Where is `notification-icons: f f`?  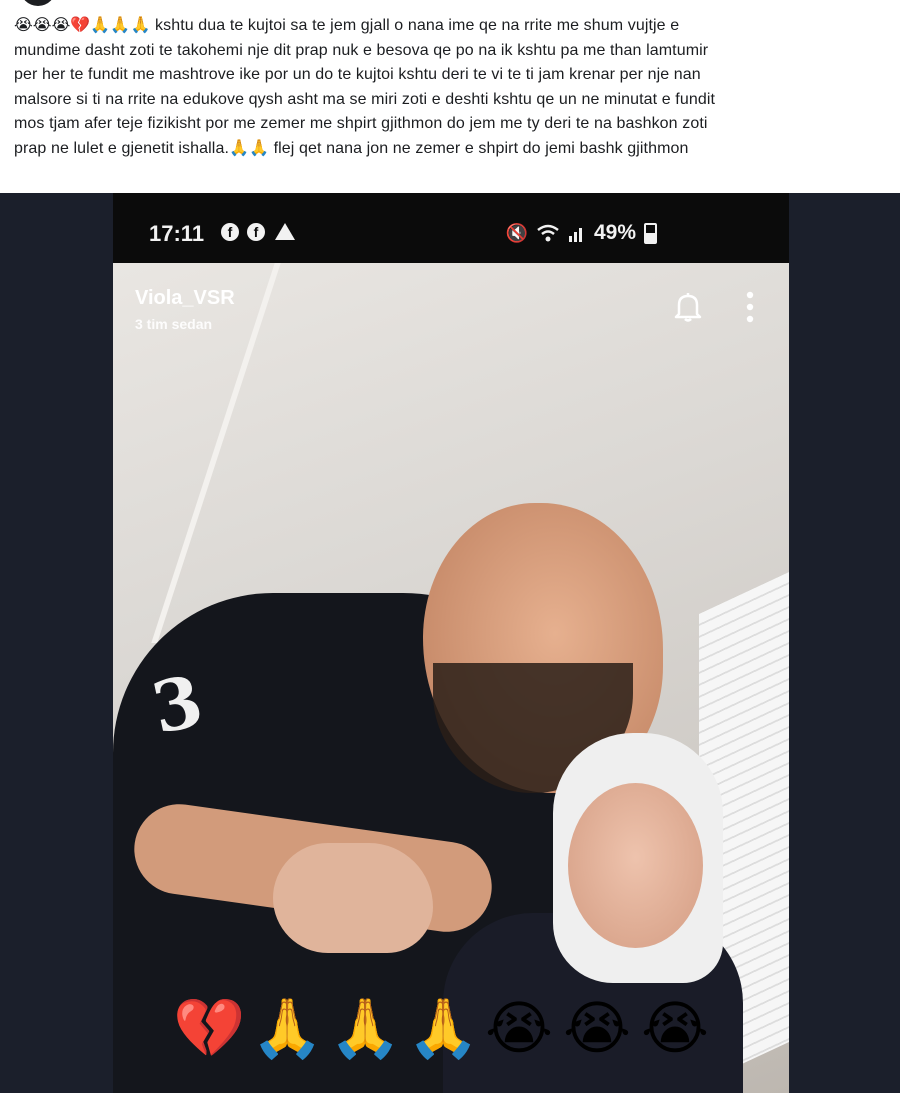
notification-icons: f f is located at coordinates (258, 232).